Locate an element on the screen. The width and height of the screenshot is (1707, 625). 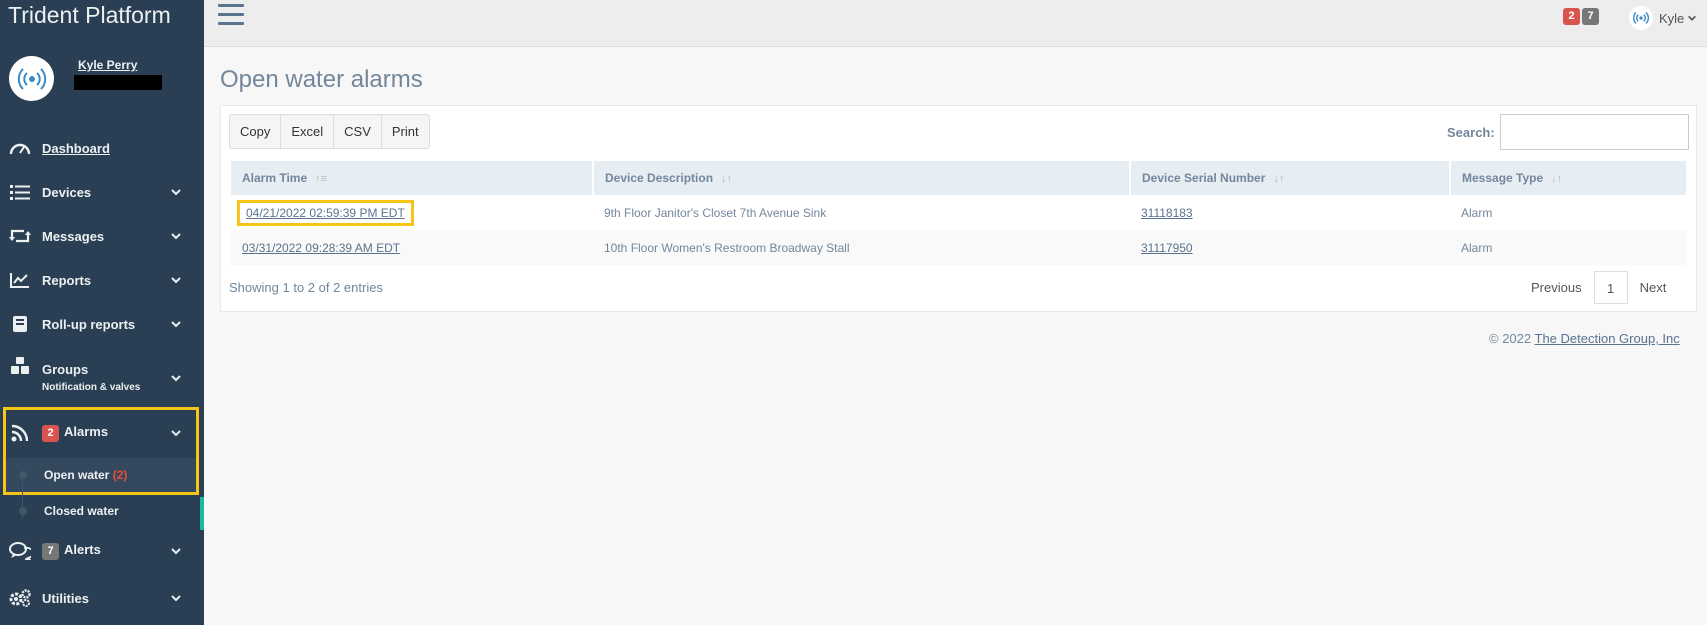
company-link: The Detection Group, Inc is located at coordinates (1607, 338).